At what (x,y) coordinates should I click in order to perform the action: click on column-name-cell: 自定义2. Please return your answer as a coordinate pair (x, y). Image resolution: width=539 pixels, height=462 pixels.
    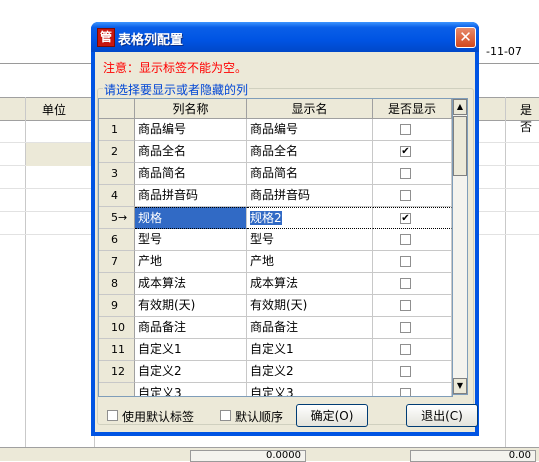
    Looking at the image, I should click on (191, 372).